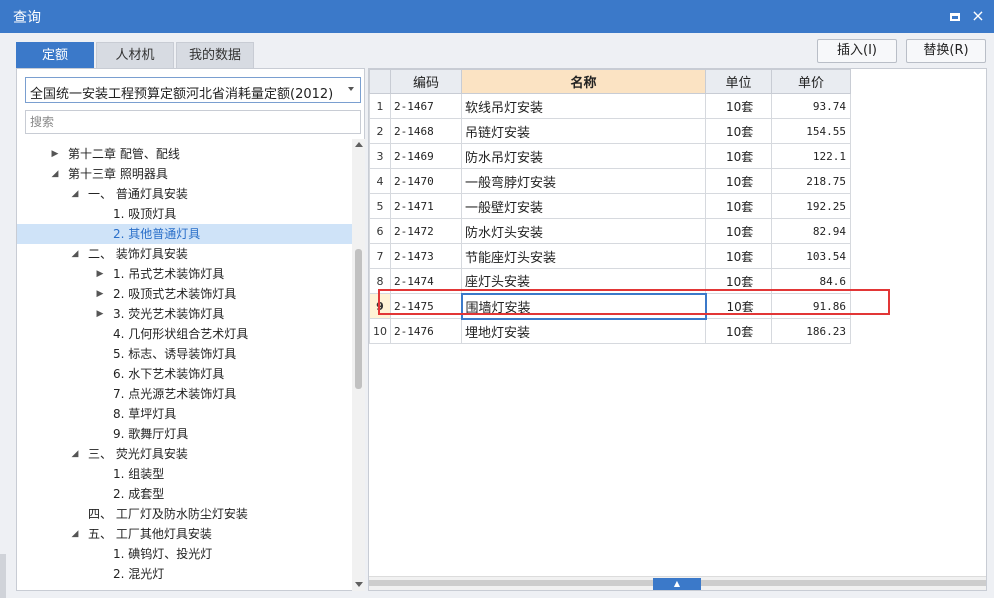  I want to click on tree-item: 6. 水下艺术装饰灯具, so click(184, 374).